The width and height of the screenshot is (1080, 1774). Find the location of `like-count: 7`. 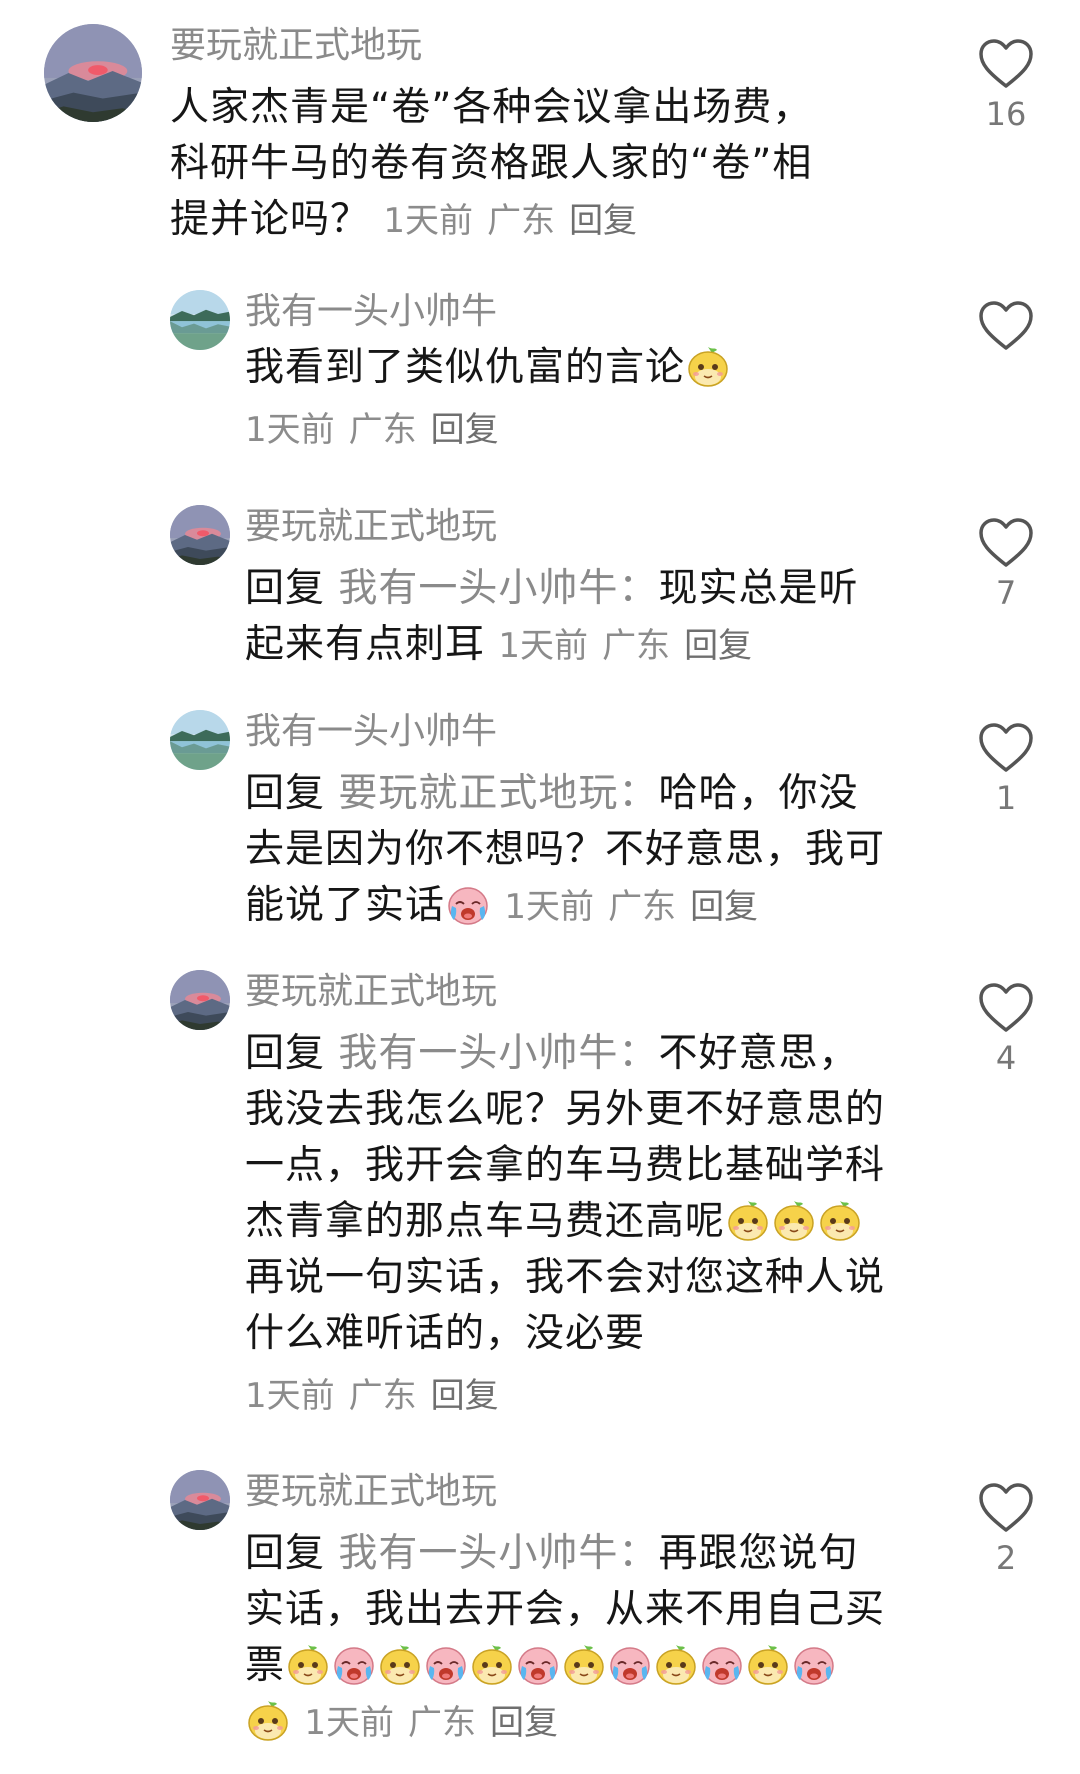

like-count: 7 is located at coordinates (1006, 593).